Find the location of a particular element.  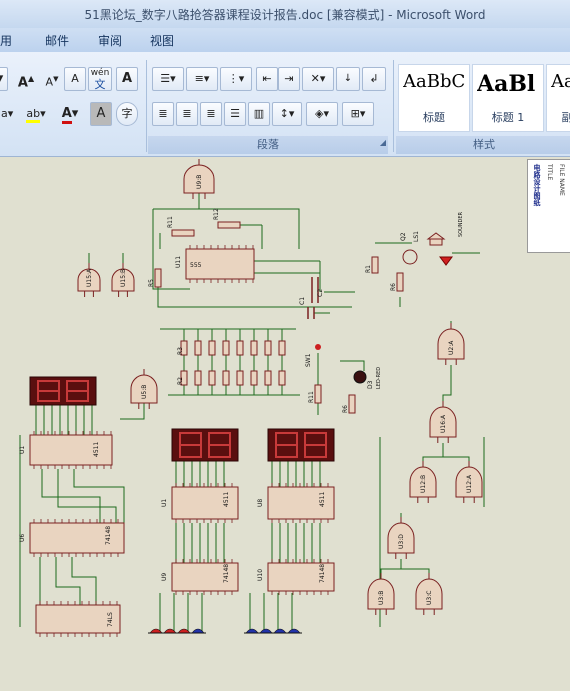

increase-indent-button: ⇥ is located at coordinates (289, 79).